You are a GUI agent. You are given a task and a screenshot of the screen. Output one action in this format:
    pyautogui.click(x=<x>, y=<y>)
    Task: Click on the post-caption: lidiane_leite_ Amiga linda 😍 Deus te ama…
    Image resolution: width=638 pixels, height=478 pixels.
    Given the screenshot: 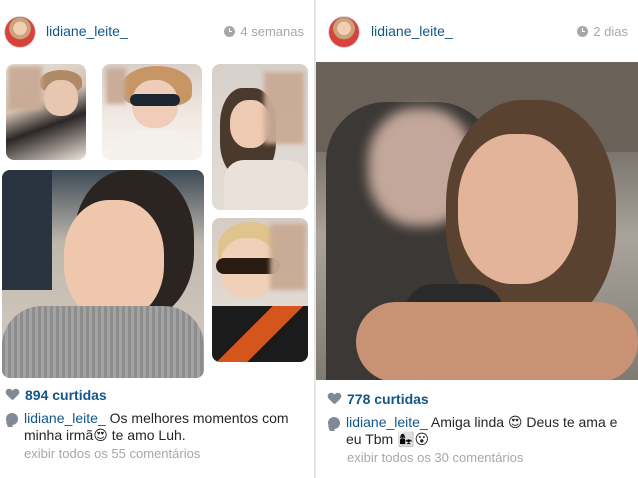 What is the action you would take?
    pyautogui.click(x=478, y=431)
    